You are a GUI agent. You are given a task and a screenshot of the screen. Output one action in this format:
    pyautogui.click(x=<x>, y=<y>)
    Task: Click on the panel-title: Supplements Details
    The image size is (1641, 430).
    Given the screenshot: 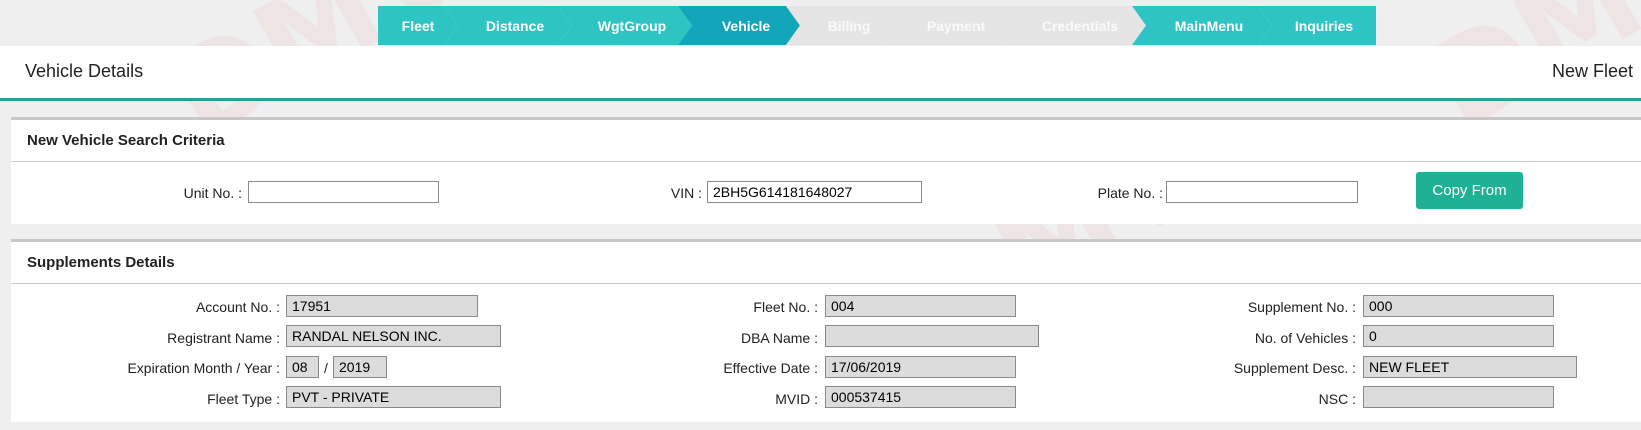 What is the action you would take?
    pyautogui.click(x=826, y=263)
    